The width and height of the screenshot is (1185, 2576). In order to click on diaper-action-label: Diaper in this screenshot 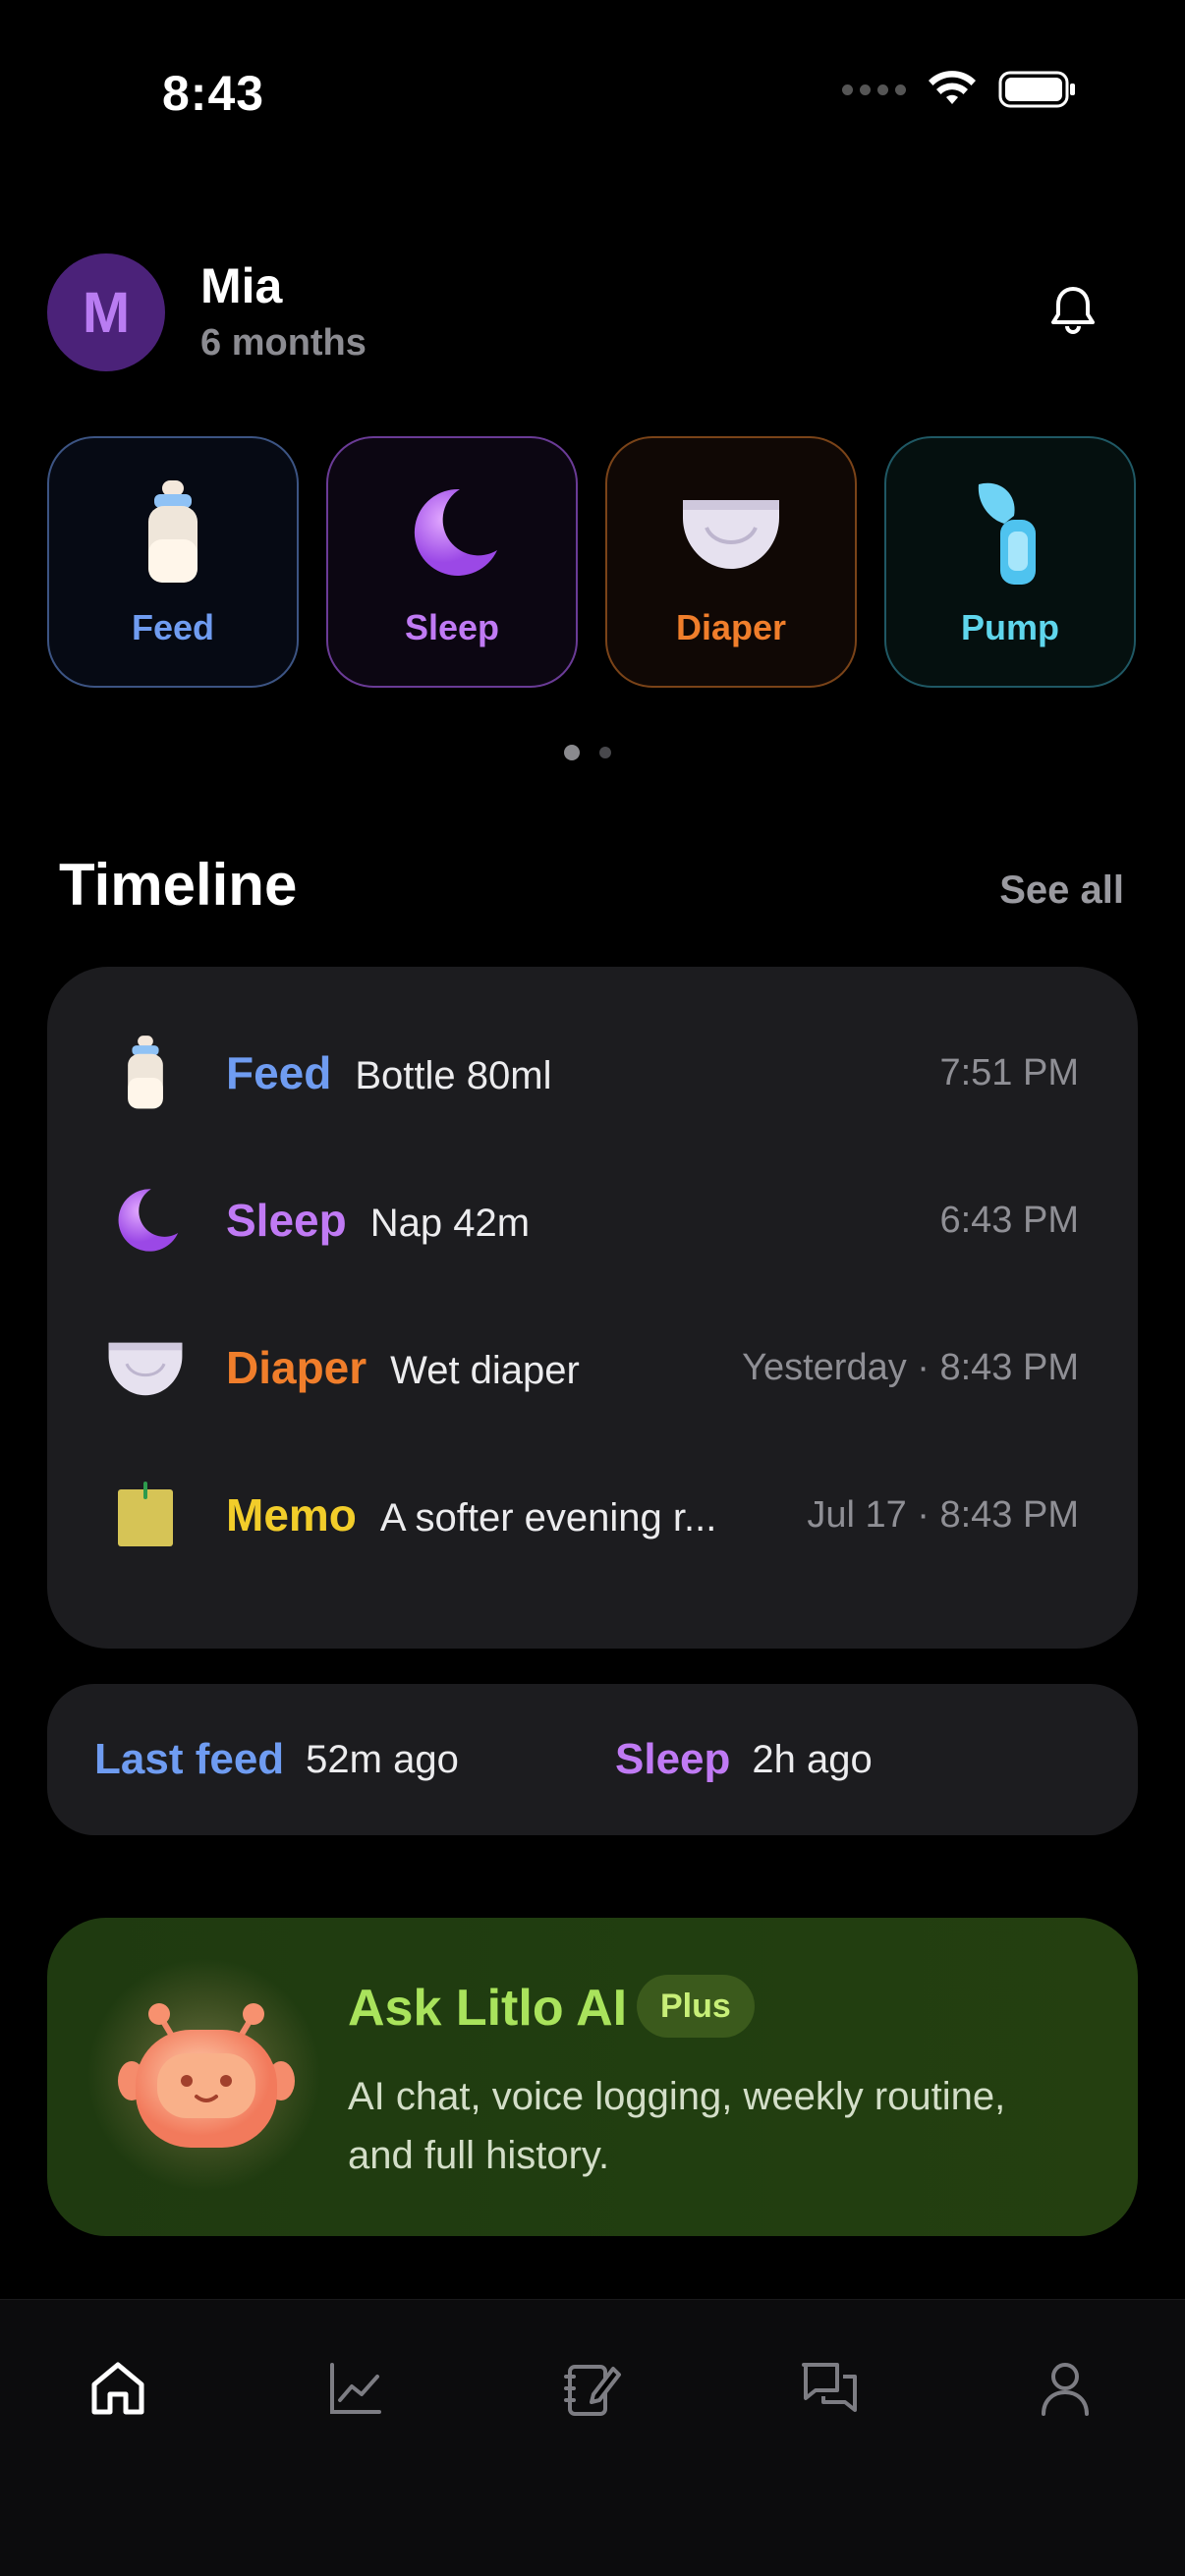, I will do `click(731, 627)`.